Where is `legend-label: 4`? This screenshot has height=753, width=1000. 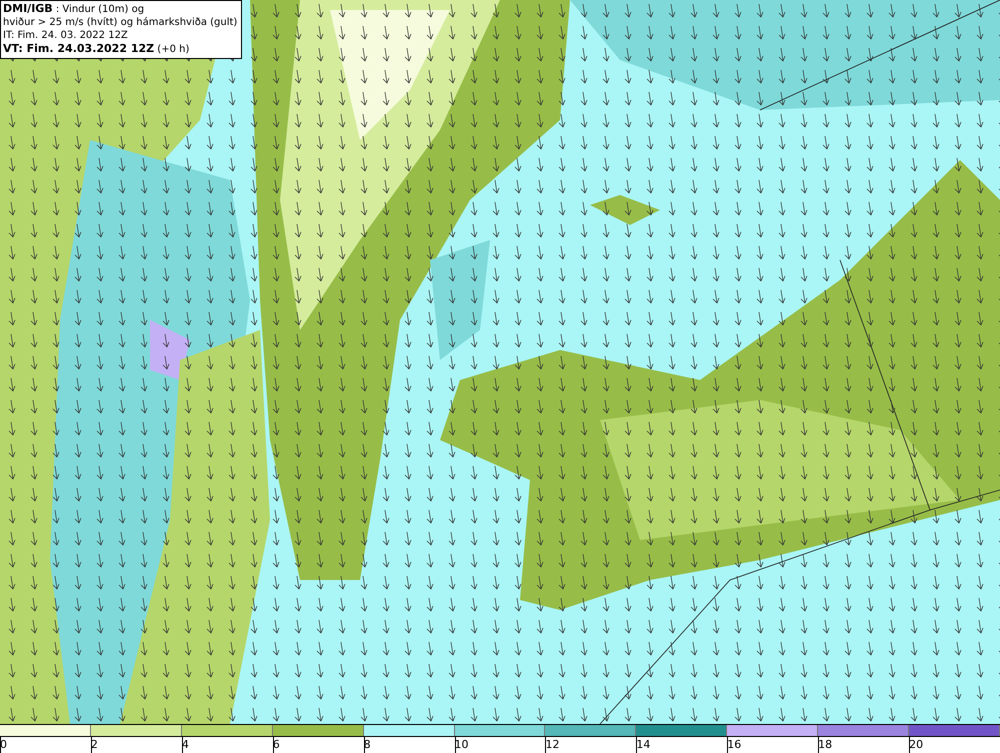 legend-label: 4 is located at coordinates (185, 744).